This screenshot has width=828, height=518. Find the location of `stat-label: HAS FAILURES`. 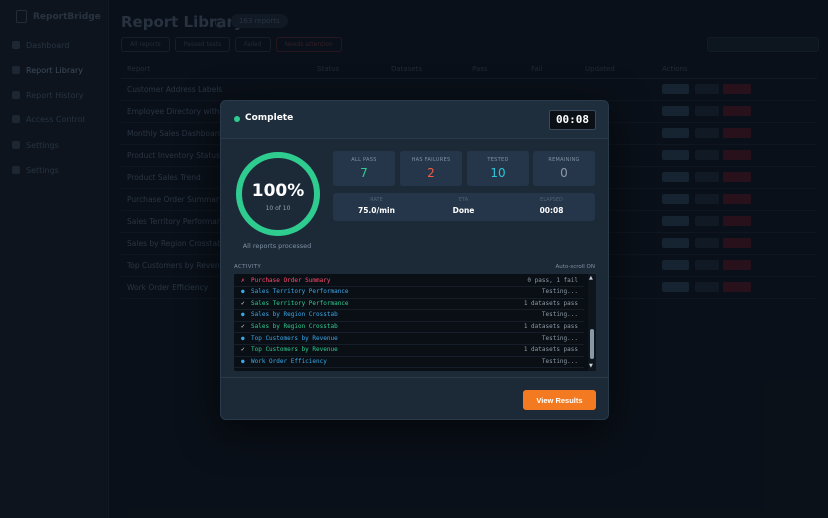

stat-label: HAS FAILURES is located at coordinates (431, 160).